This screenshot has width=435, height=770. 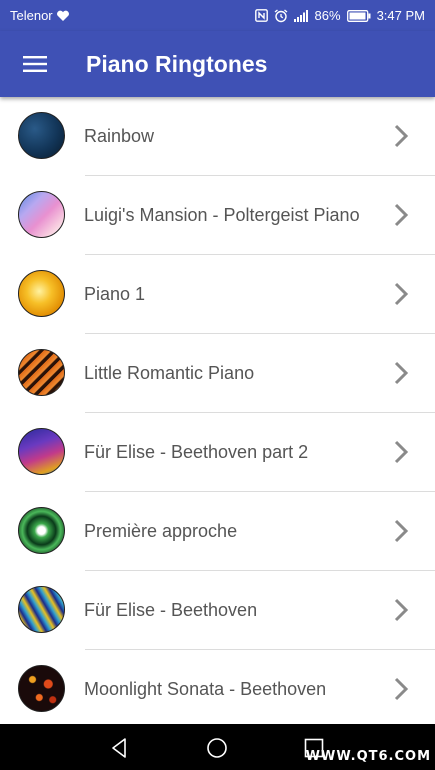 I want to click on ringtone-item: Première approche, so click(x=217, y=531).